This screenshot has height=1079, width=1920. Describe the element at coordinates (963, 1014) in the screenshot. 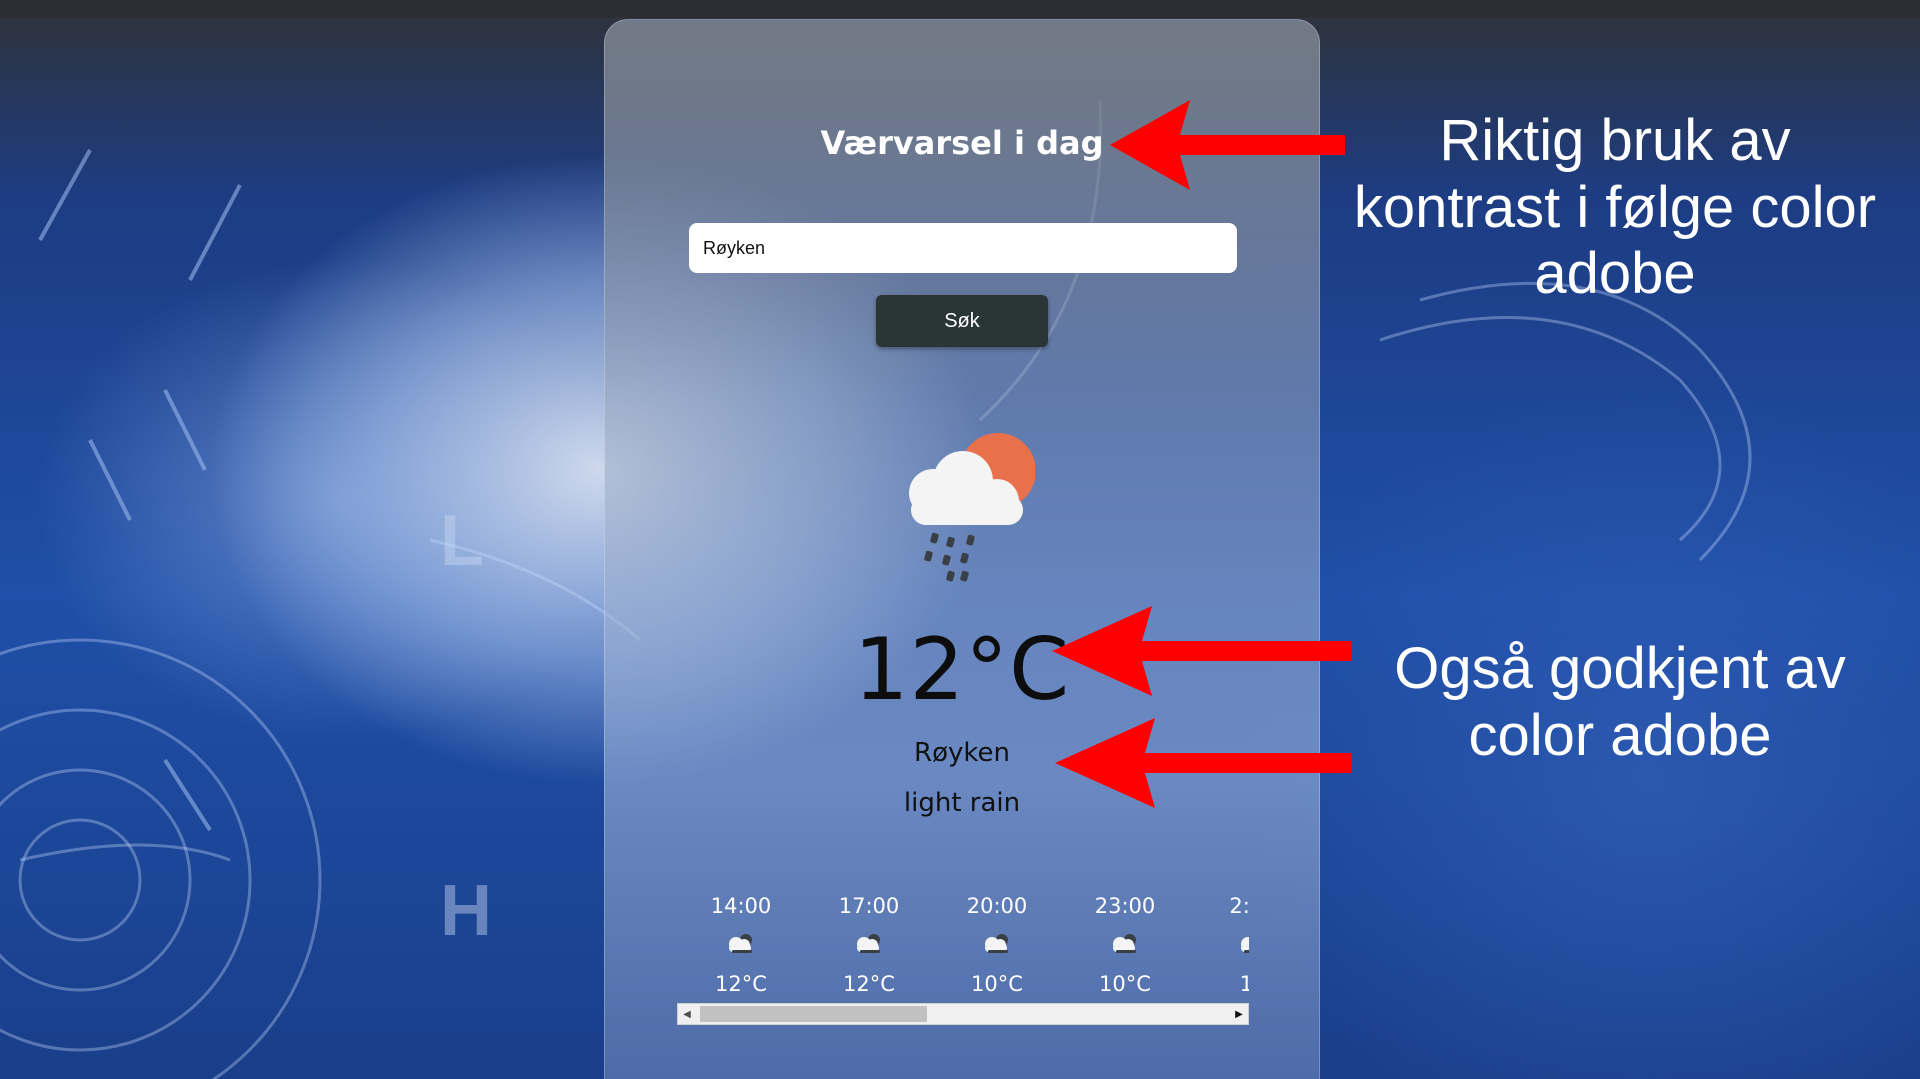

I see `forecast-scrollbar: ◀ ▶` at that location.